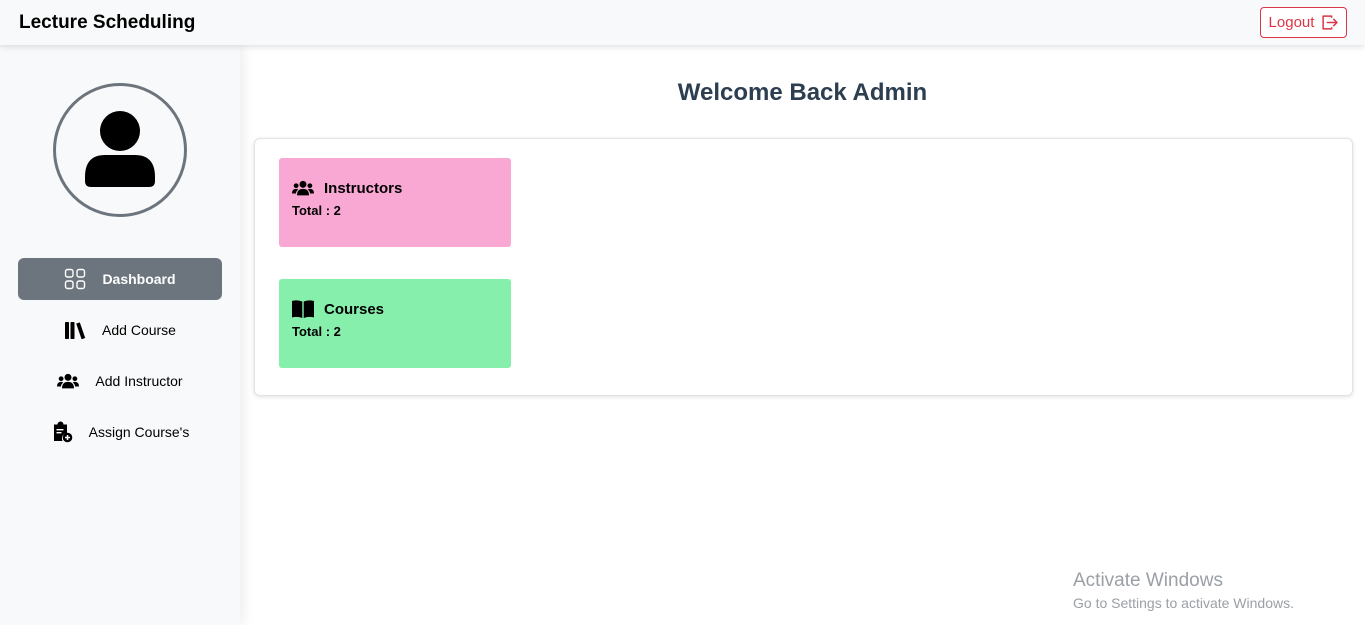 The image size is (1365, 625). What do you see at coordinates (139, 432) in the screenshot?
I see `sidebar-item-label: Assign Course's` at bounding box center [139, 432].